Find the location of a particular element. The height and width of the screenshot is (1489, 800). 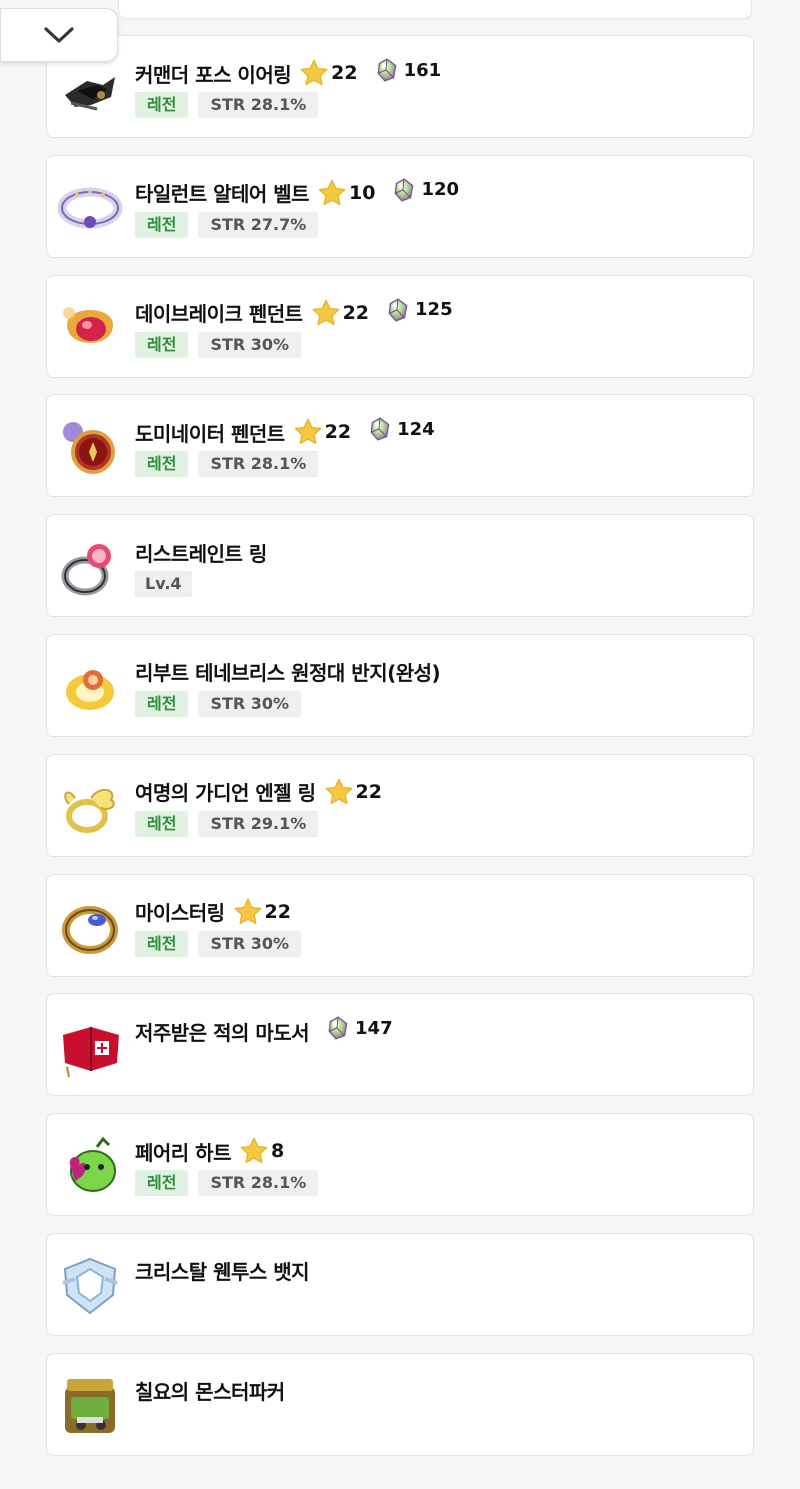

equipment-item-card: 저주받은 적의 마도서 147 is located at coordinates (400, 1045).